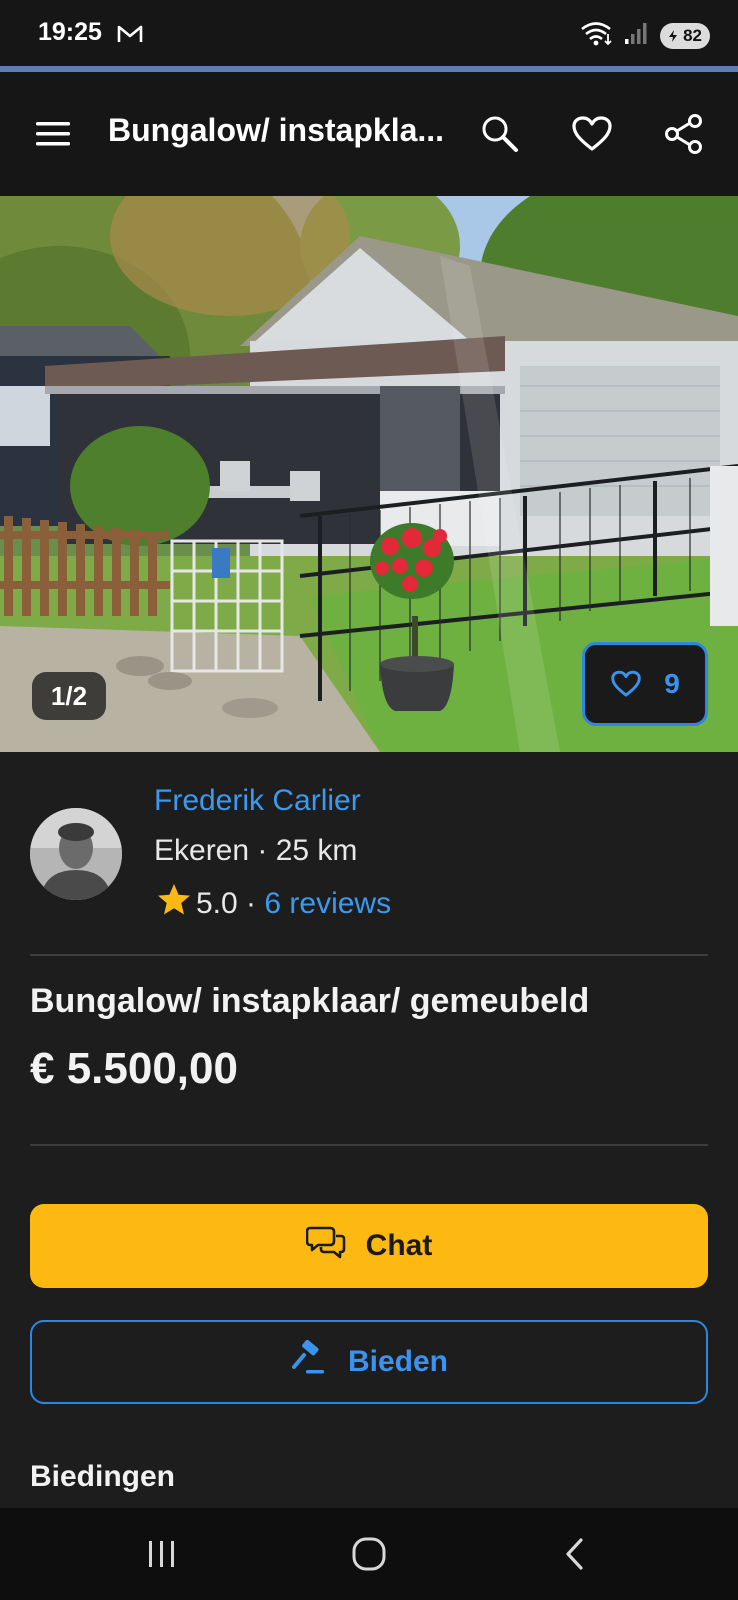 The height and width of the screenshot is (1600, 738). I want to click on share-icon, so click(684, 134).